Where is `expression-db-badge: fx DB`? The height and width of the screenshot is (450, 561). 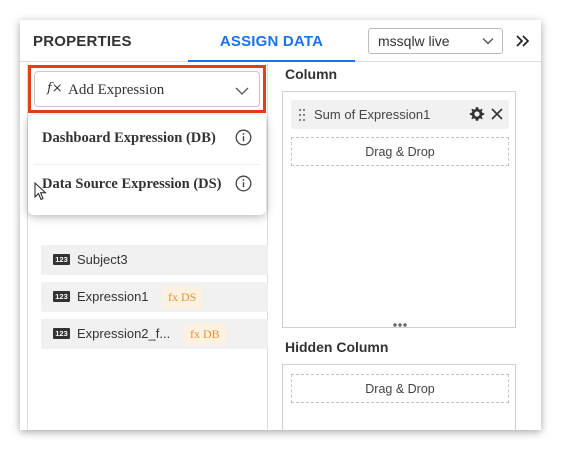
expression-db-badge: fx DB is located at coordinates (205, 334).